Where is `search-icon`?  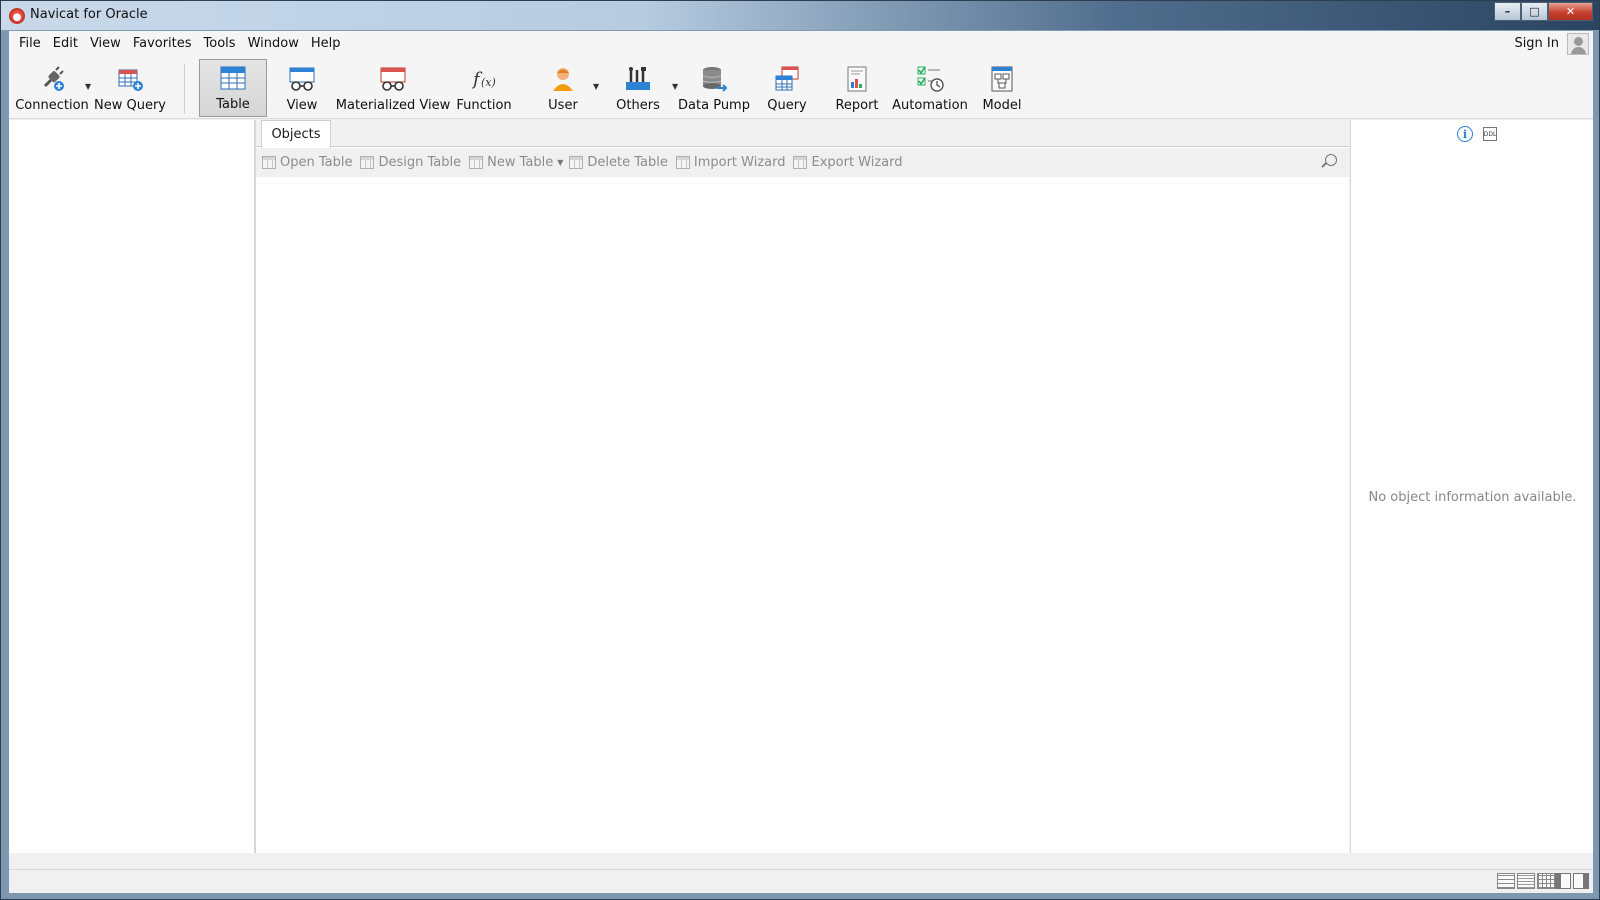 search-icon is located at coordinates (1331, 160).